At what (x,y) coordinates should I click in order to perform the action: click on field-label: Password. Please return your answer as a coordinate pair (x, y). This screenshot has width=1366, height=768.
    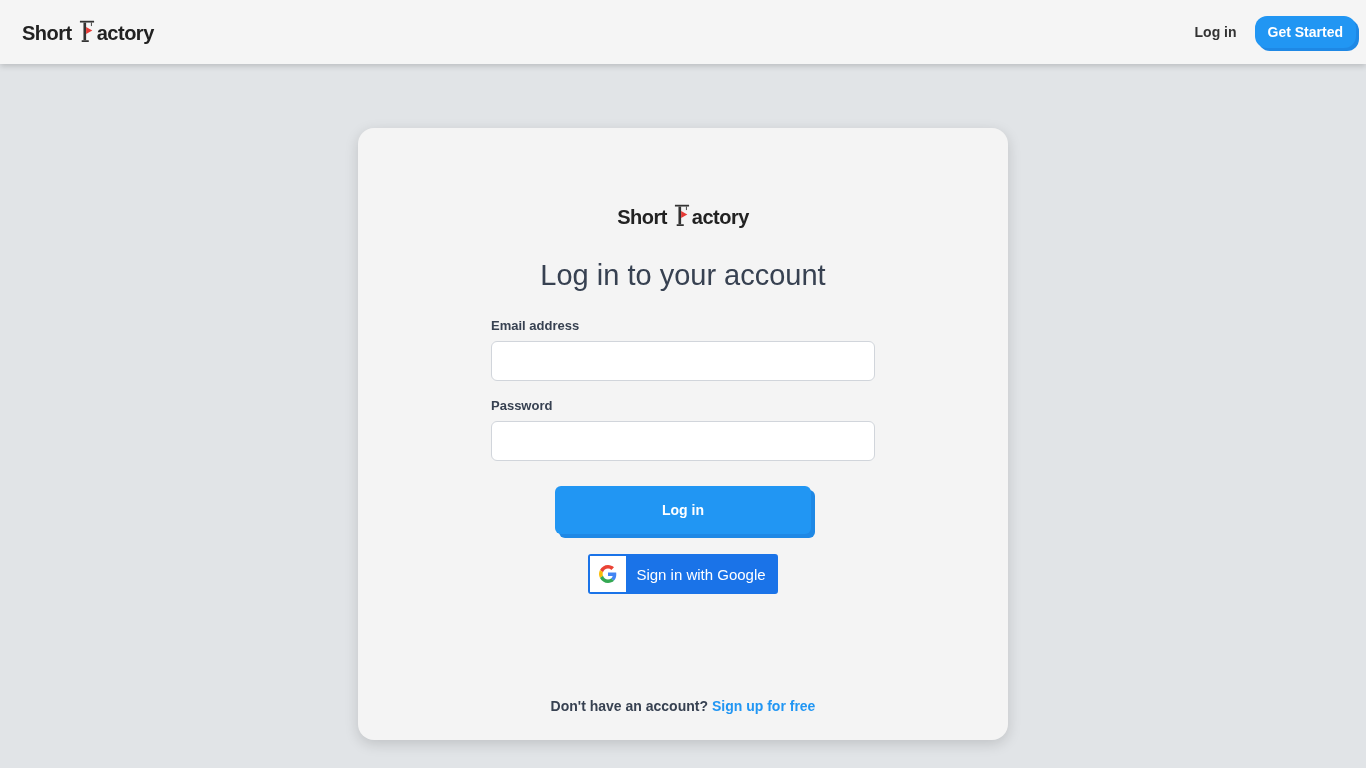
    Looking at the image, I should click on (522, 405).